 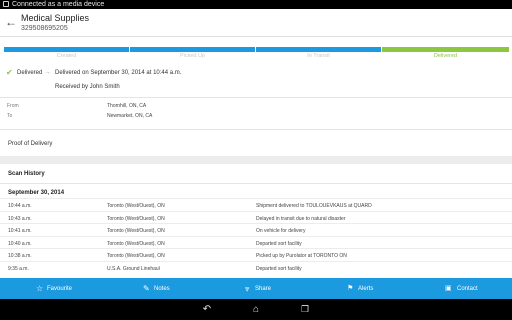 What do you see at coordinates (47, 72) in the screenshot?
I see `arrow-right-icon: →` at bounding box center [47, 72].